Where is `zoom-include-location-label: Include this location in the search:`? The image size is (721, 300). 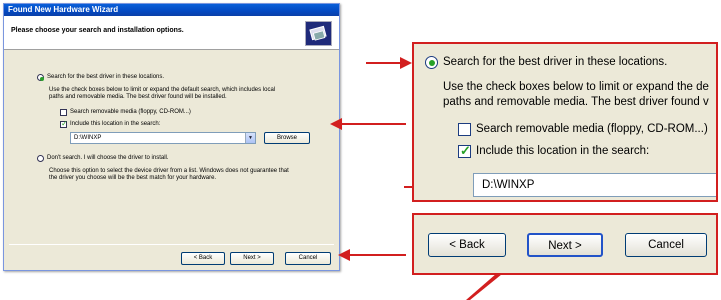 zoom-include-location-label: Include this location in the search: is located at coordinates (563, 151).